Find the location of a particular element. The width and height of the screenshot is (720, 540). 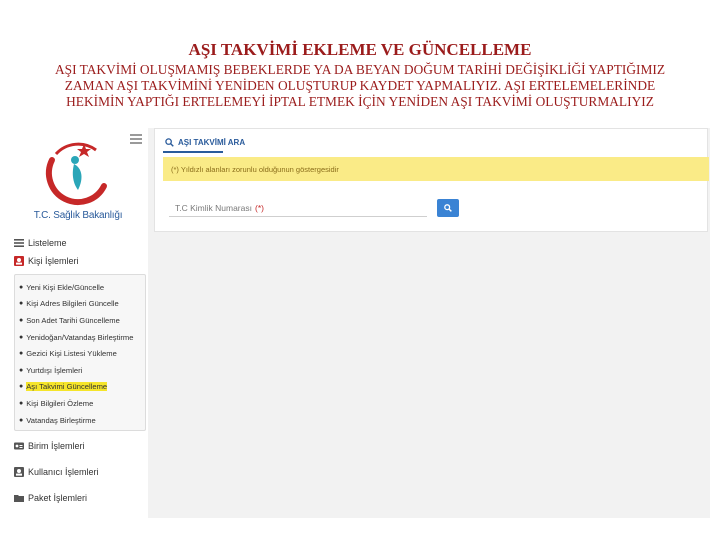

sidebar-item-label: Birim İşlemleri is located at coordinates (56, 446).